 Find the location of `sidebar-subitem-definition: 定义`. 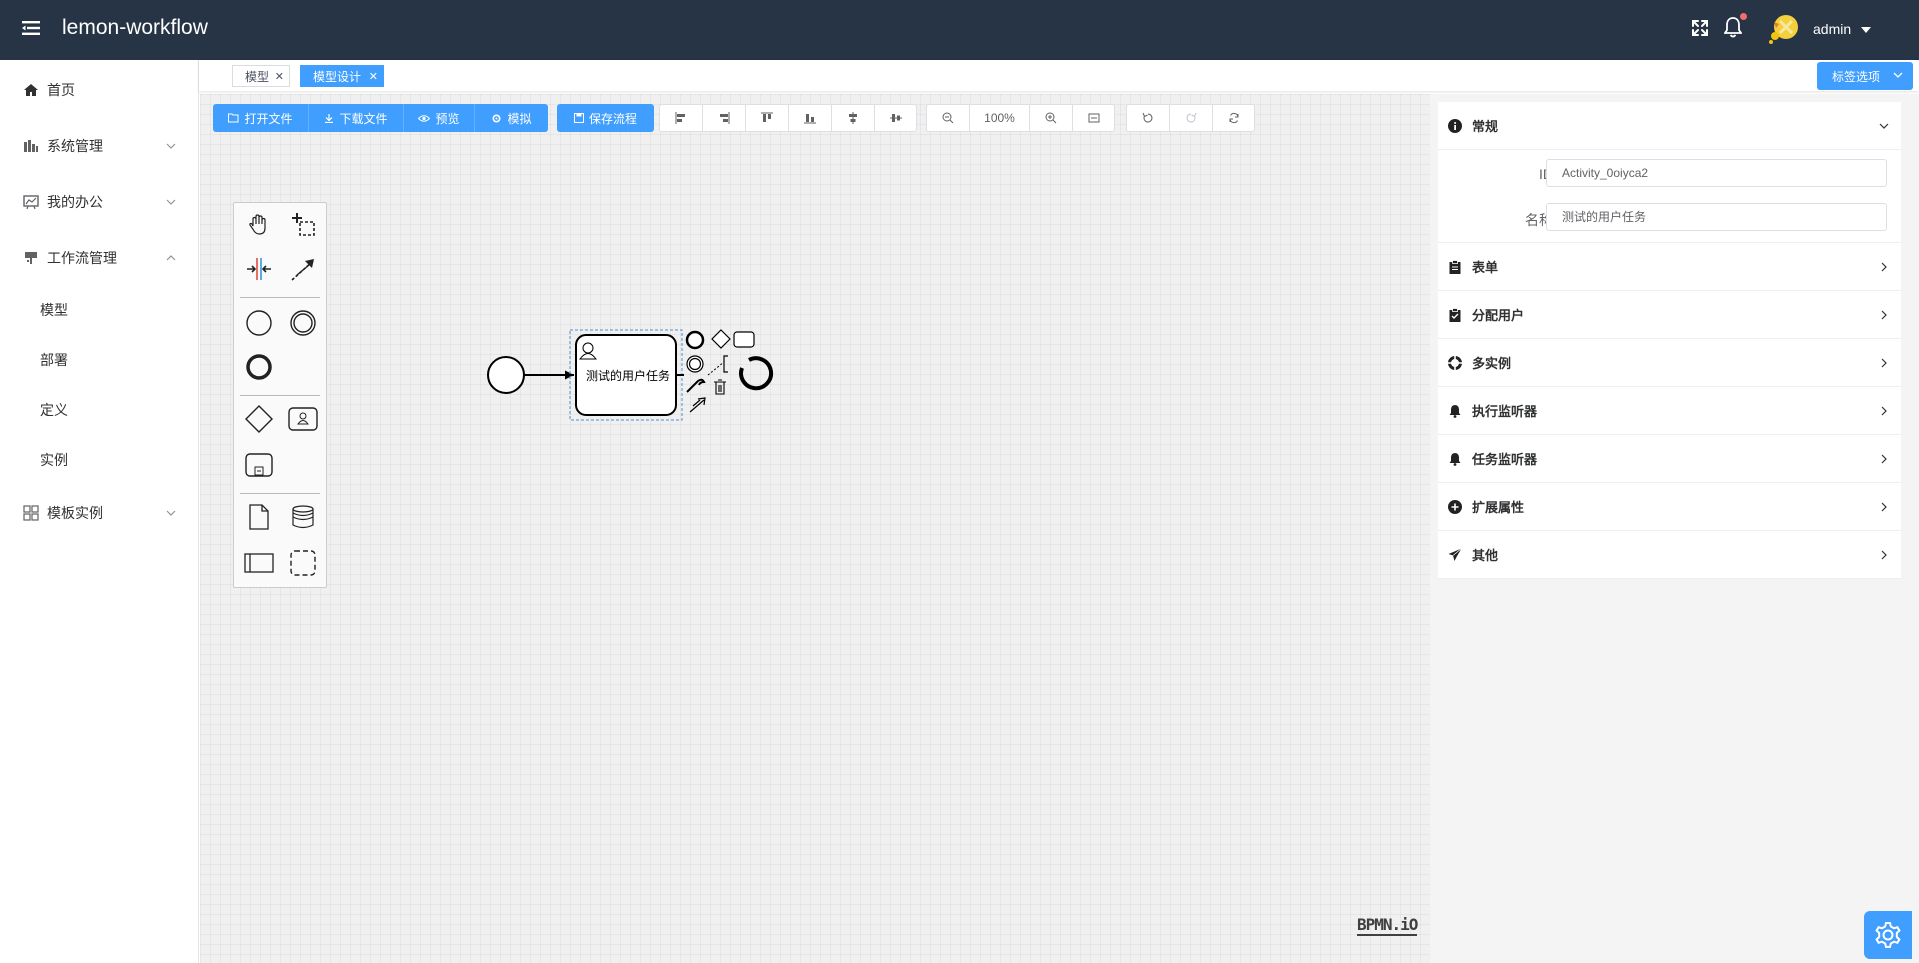

sidebar-subitem-definition: 定义 is located at coordinates (99, 410).